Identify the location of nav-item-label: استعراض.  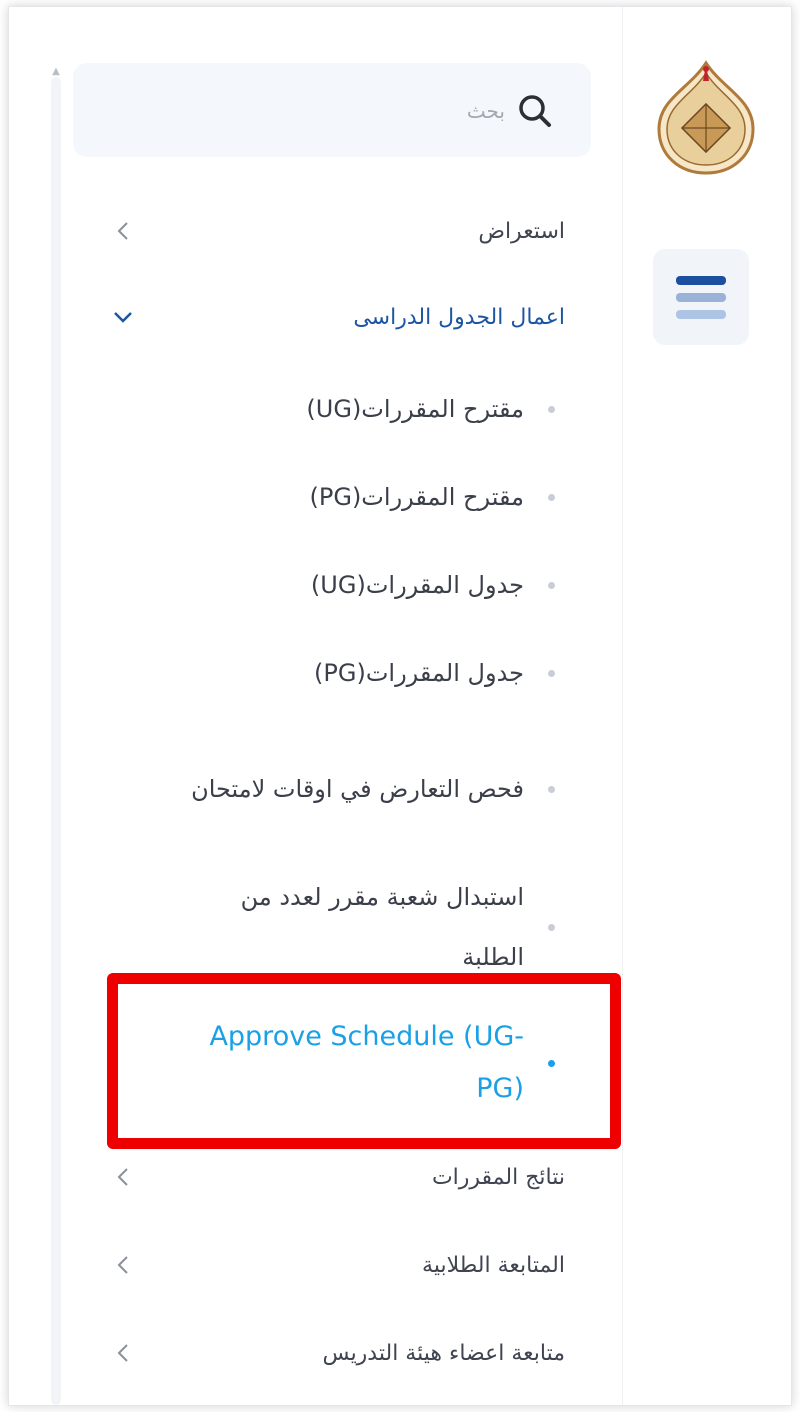
(521, 231).